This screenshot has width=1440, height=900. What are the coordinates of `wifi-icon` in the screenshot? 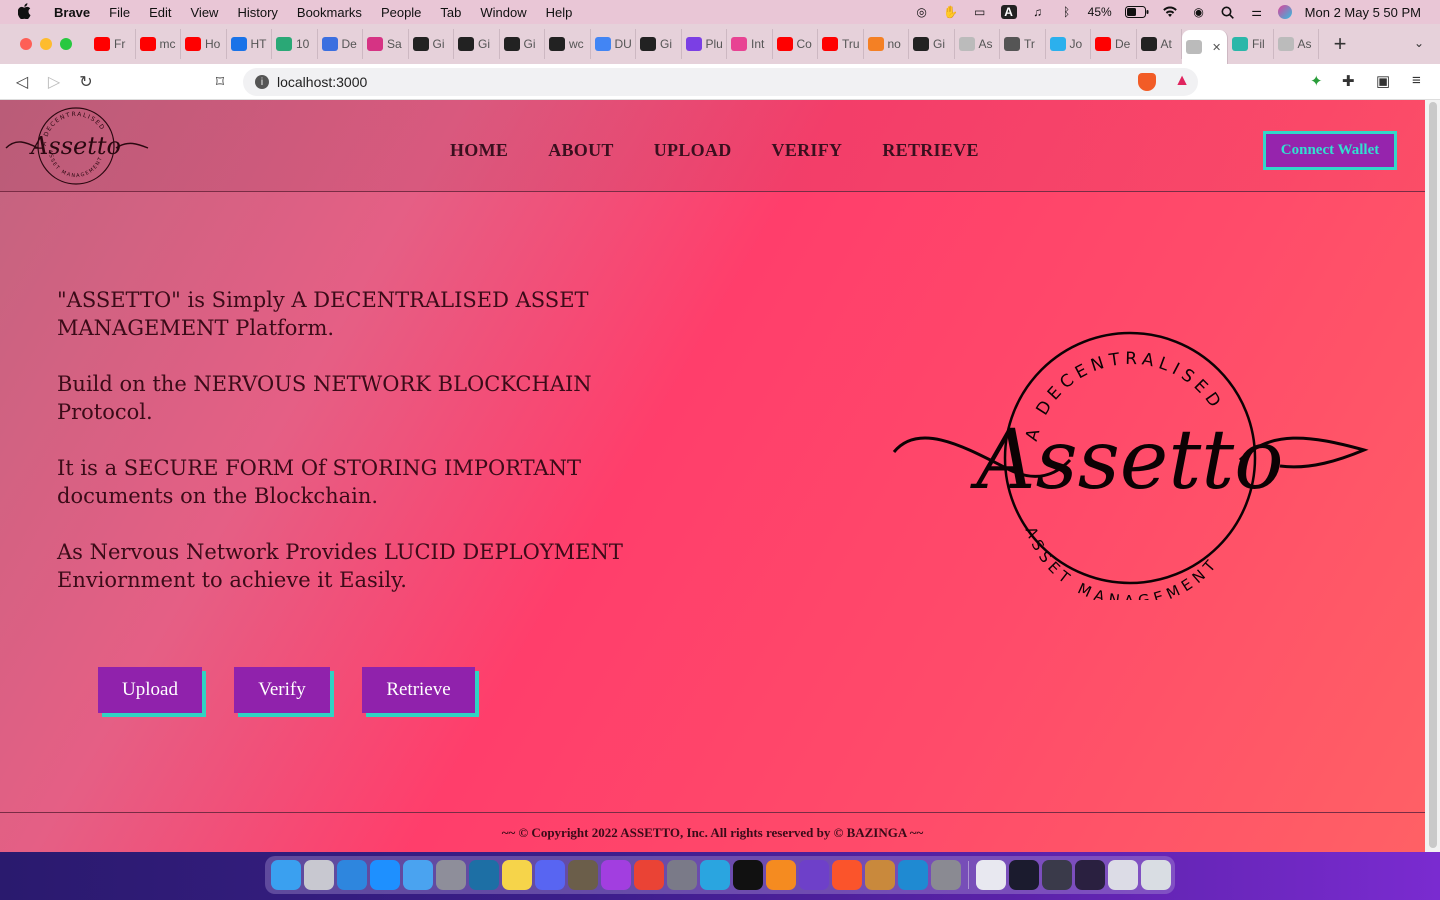 It's located at (1170, 12).